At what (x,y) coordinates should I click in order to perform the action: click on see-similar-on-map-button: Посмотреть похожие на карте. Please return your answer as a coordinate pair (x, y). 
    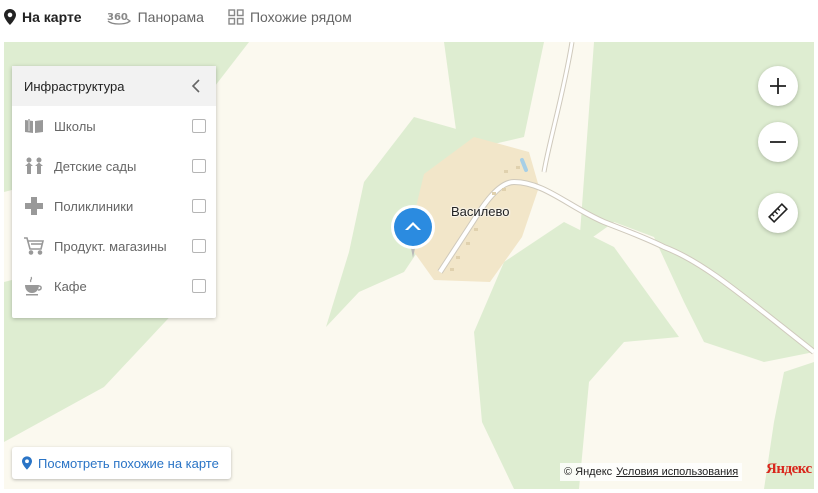
    Looking at the image, I should click on (121, 463).